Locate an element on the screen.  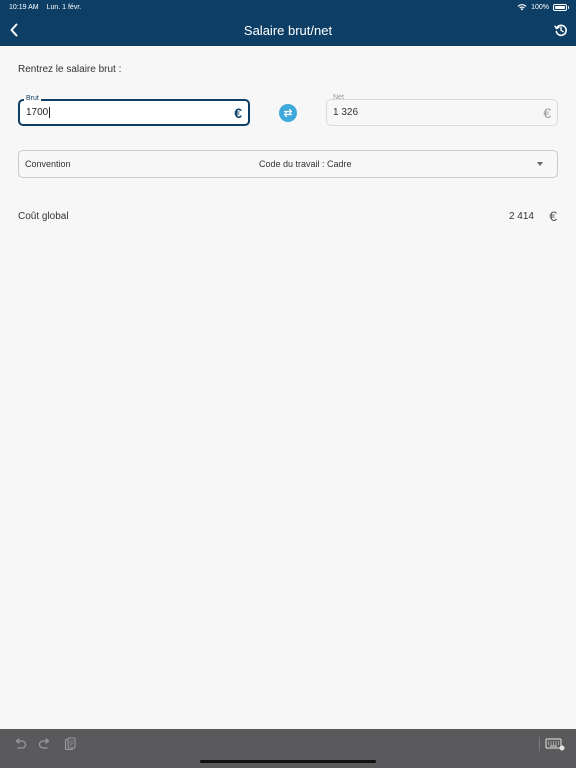
convention-select: Convention Code du travail : Cadre is located at coordinates (288, 164).